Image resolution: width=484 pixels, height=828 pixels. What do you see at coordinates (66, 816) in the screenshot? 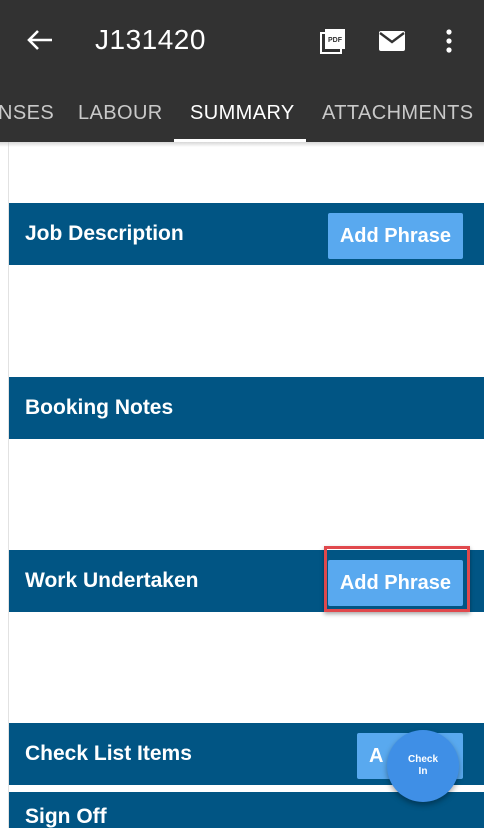
I see `section-label: Sign Off` at bounding box center [66, 816].